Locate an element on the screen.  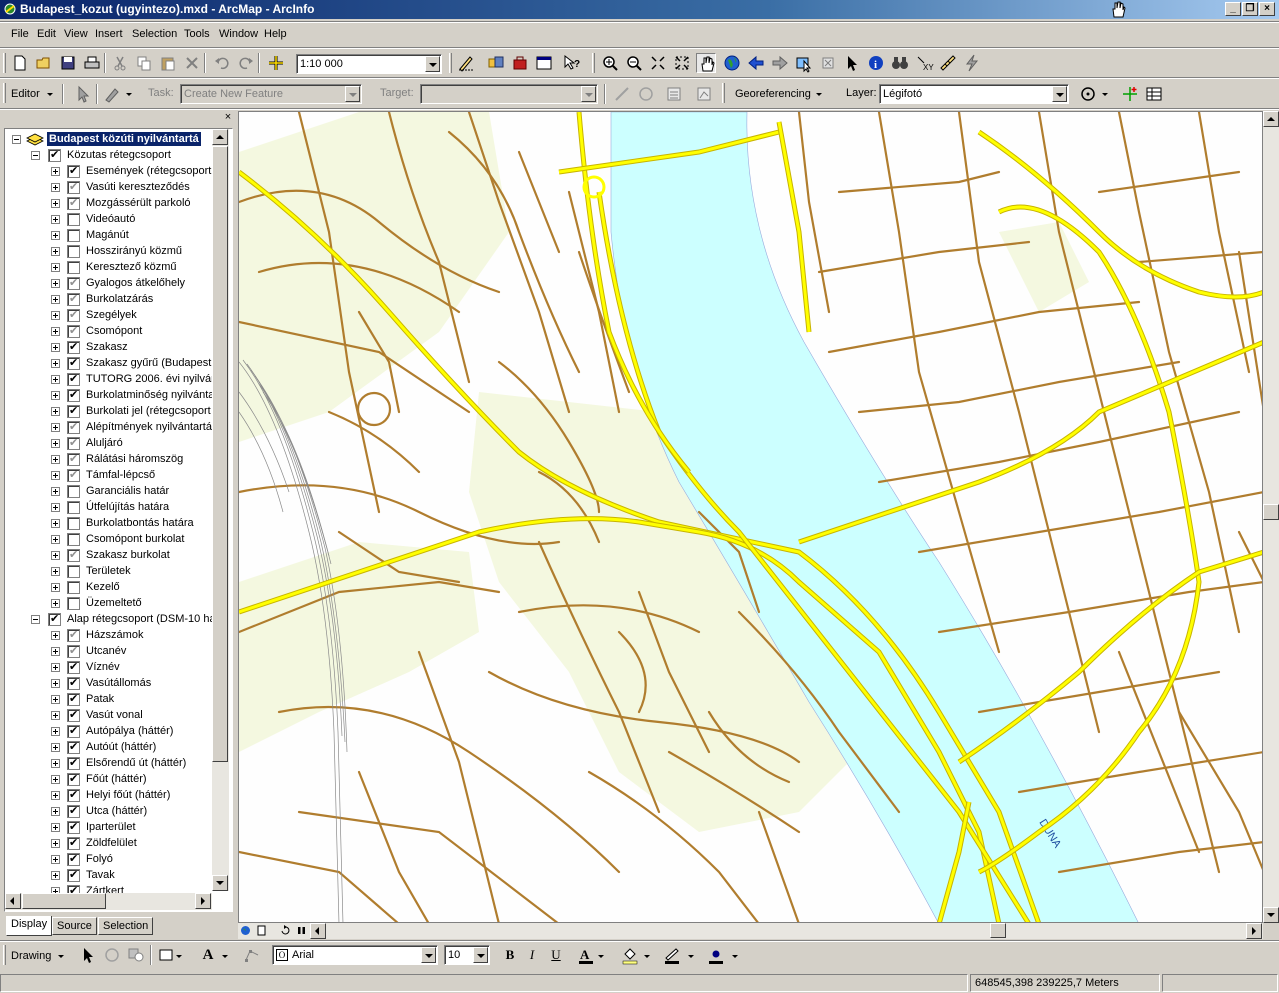
select-features-icon is located at coordinates (804, 63).